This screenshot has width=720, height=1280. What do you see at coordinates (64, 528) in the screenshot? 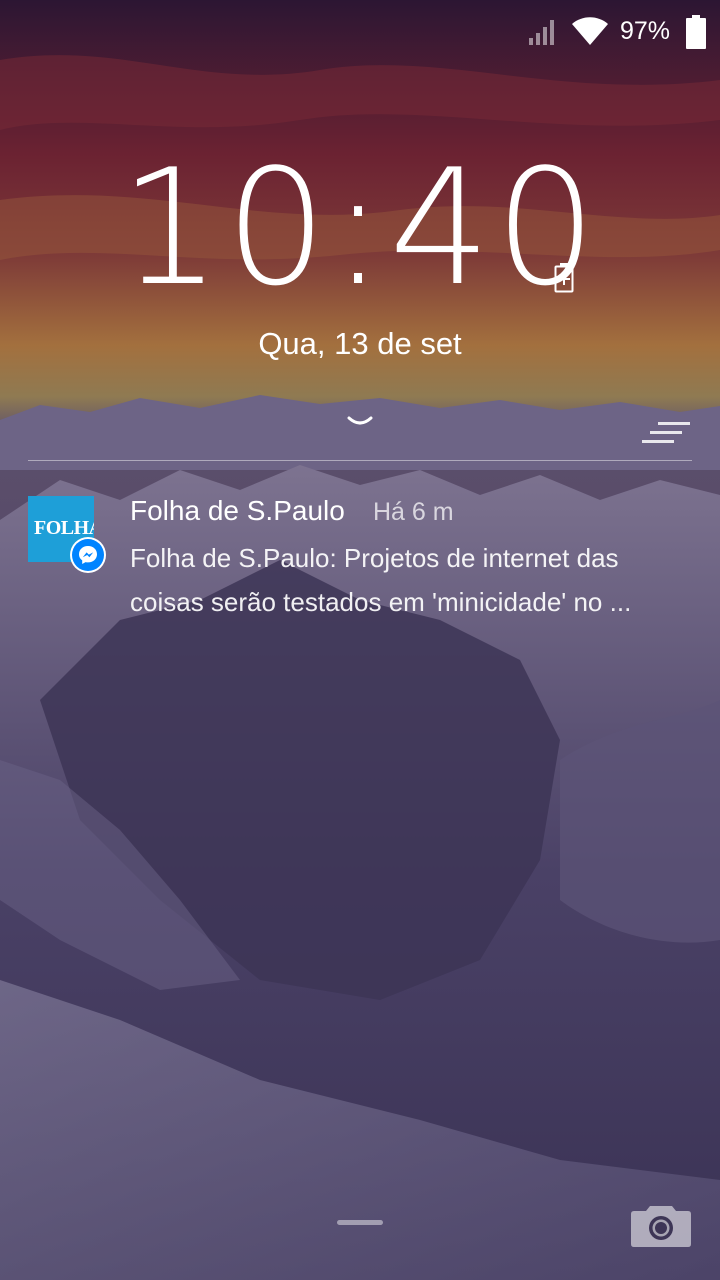
I see `app-icon-text: FOLHA` at bounding box center [64, 528].